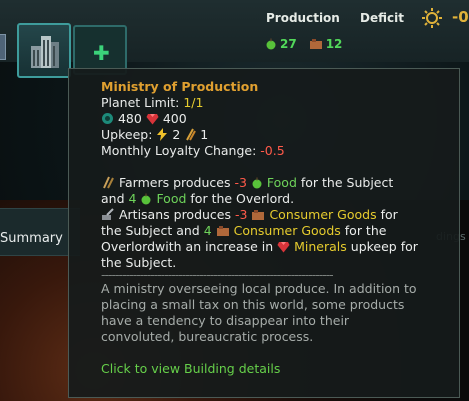 This screenshot has height=401, width=469. Describe the element at coordinates (174, 182) in the screenshot. I see `farmers-text-1: Farmers produces` at that location.